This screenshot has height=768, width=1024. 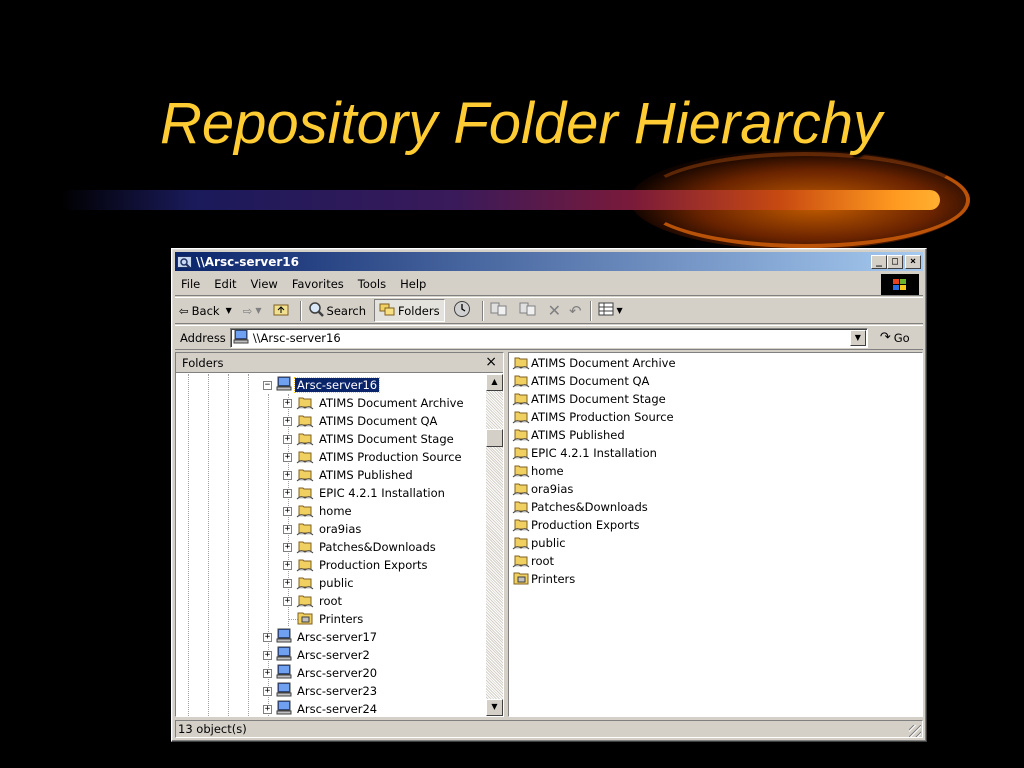 I want to click on folders-scrollbar: ▲ ▼, so click(x=494, y=545).